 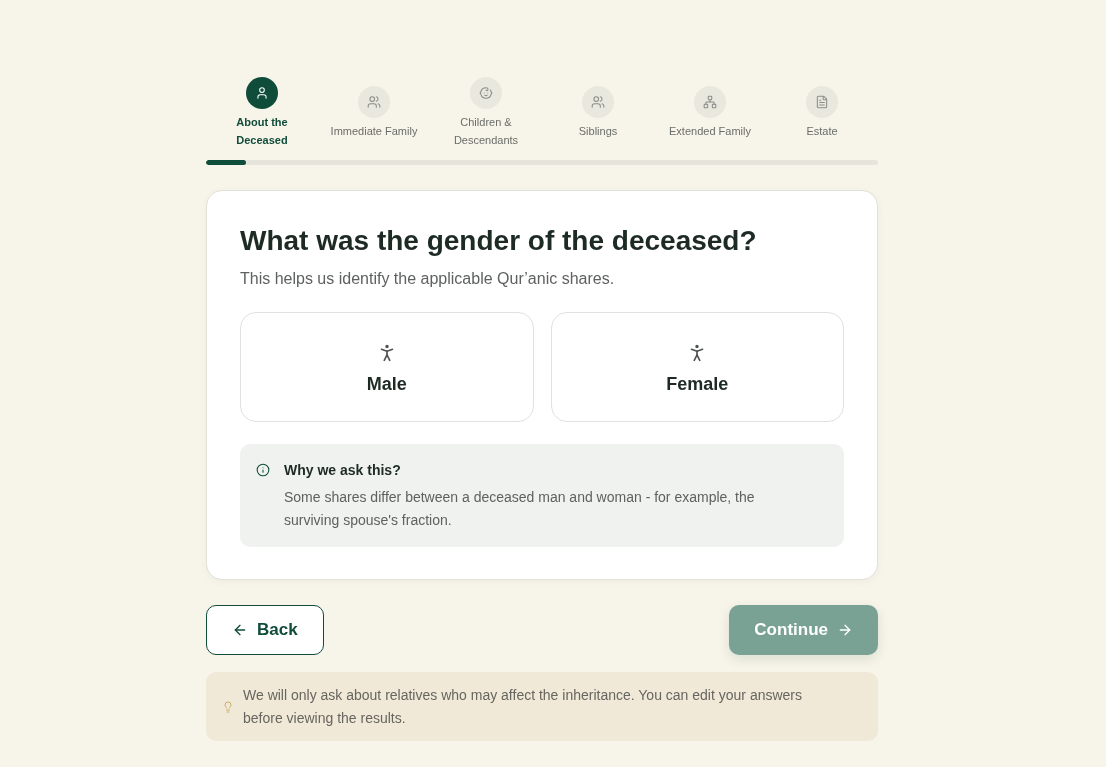 I want to click on step-tab: Estate, so click(x=822, y=113).